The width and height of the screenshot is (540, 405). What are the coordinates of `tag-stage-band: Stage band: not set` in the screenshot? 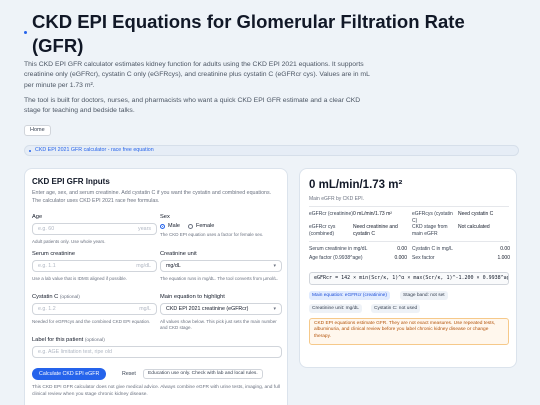 It's located at (424, 295).